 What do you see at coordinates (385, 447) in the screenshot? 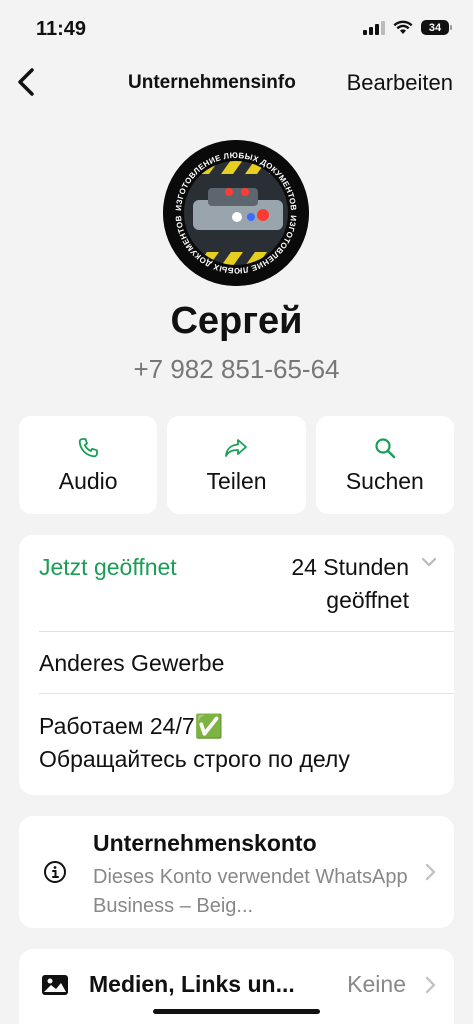
I see `search-icon` at bounding box center [385, 447].